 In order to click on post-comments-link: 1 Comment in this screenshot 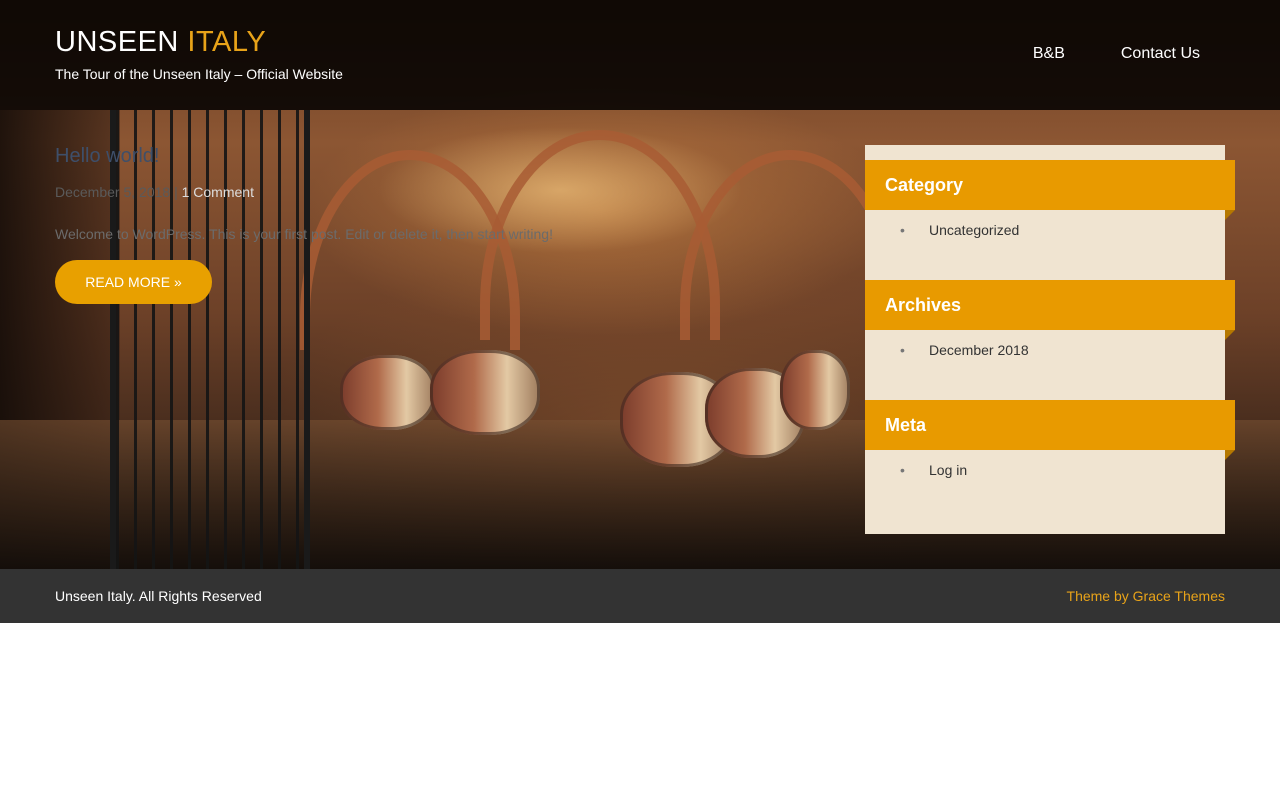, I will do `click(218, 192)`.